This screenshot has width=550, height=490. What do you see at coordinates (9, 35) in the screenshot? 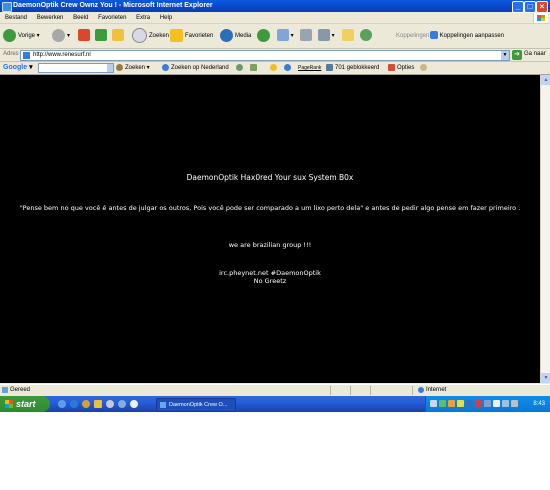
I see `back-arrow-icon` at bounding box center [9, 35].